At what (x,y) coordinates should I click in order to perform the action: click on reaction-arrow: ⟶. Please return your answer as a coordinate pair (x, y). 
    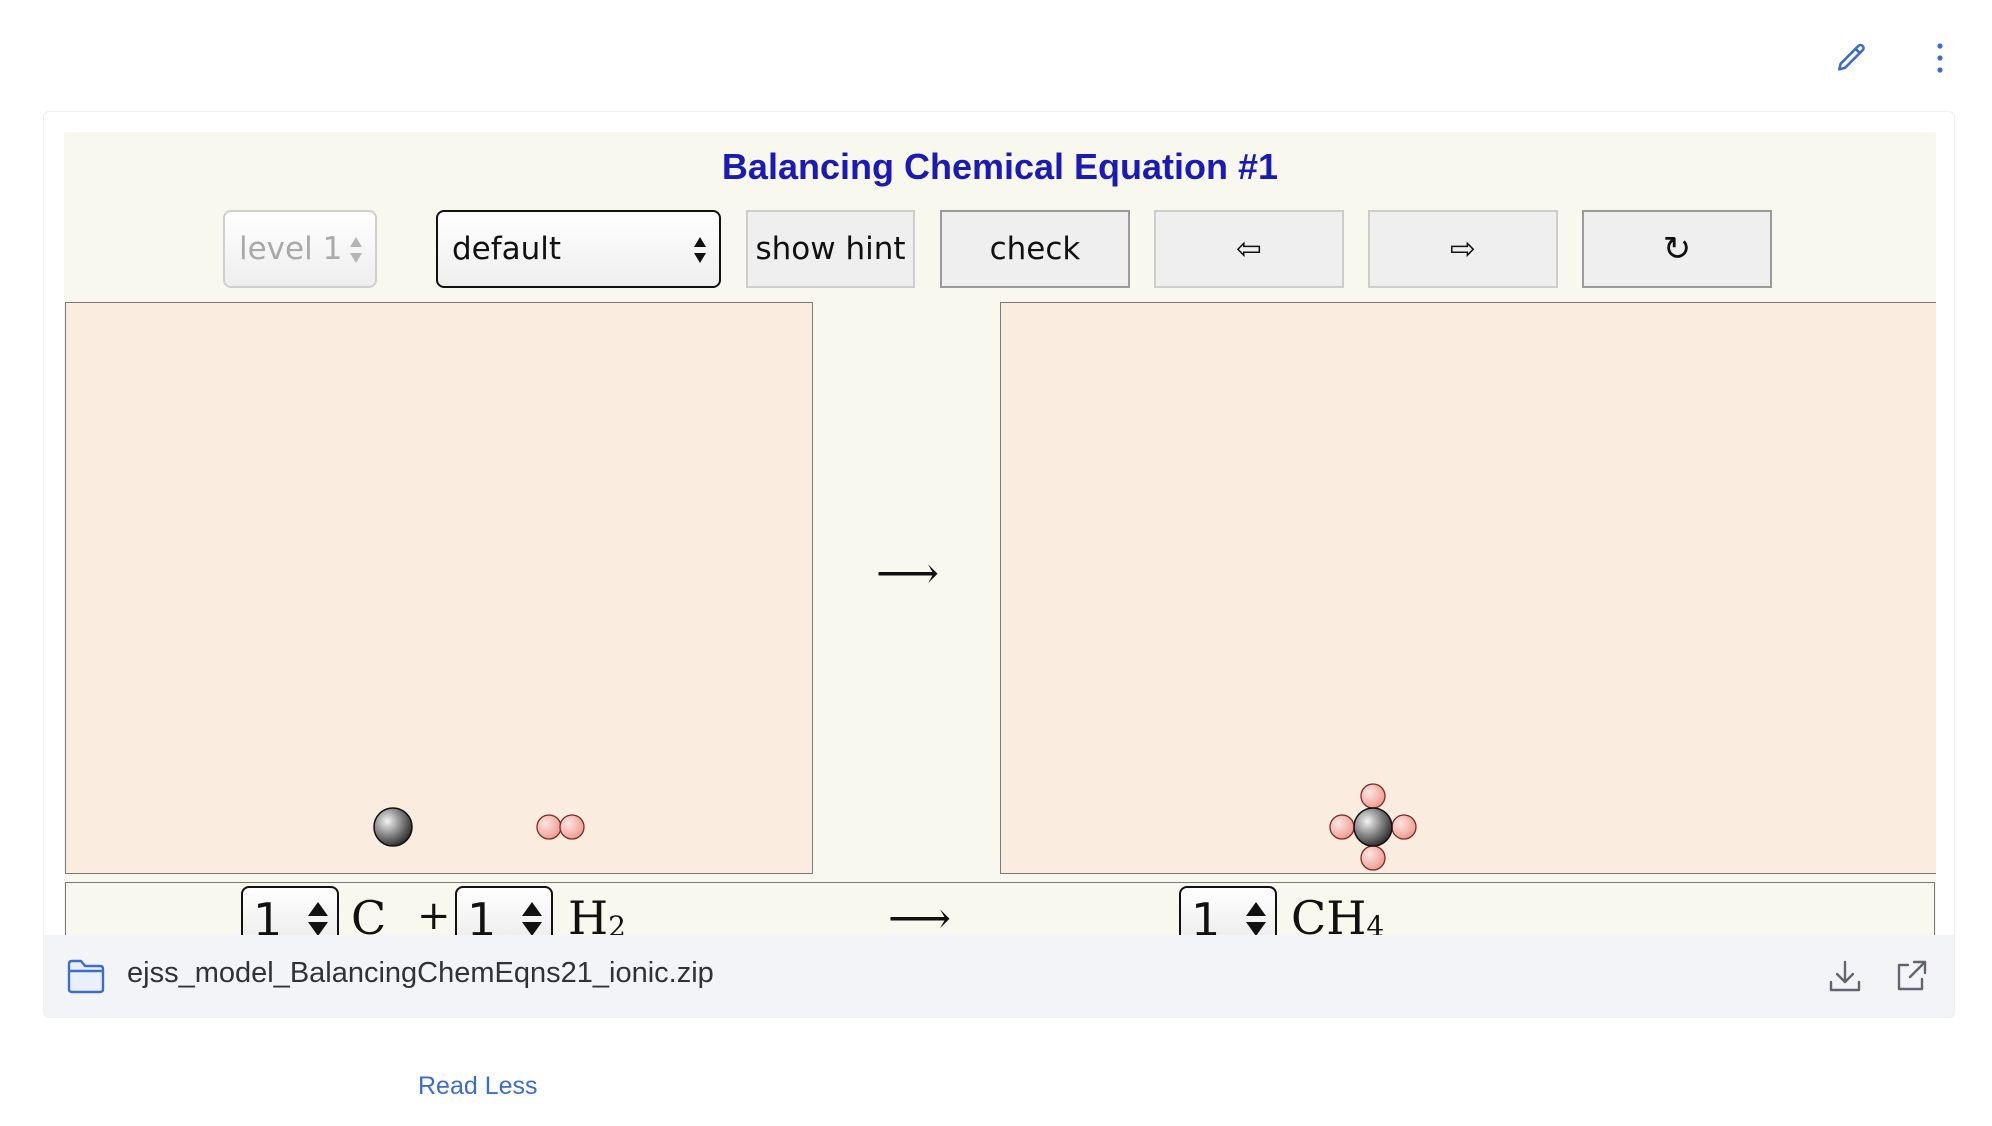
    Looking at the image, I should click on (908, 573).